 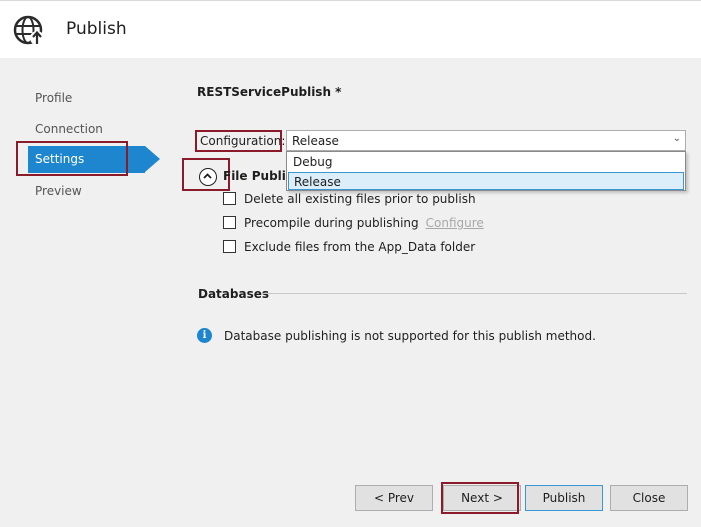 I want to click on info-icon: i, so click(x=204, y=335).